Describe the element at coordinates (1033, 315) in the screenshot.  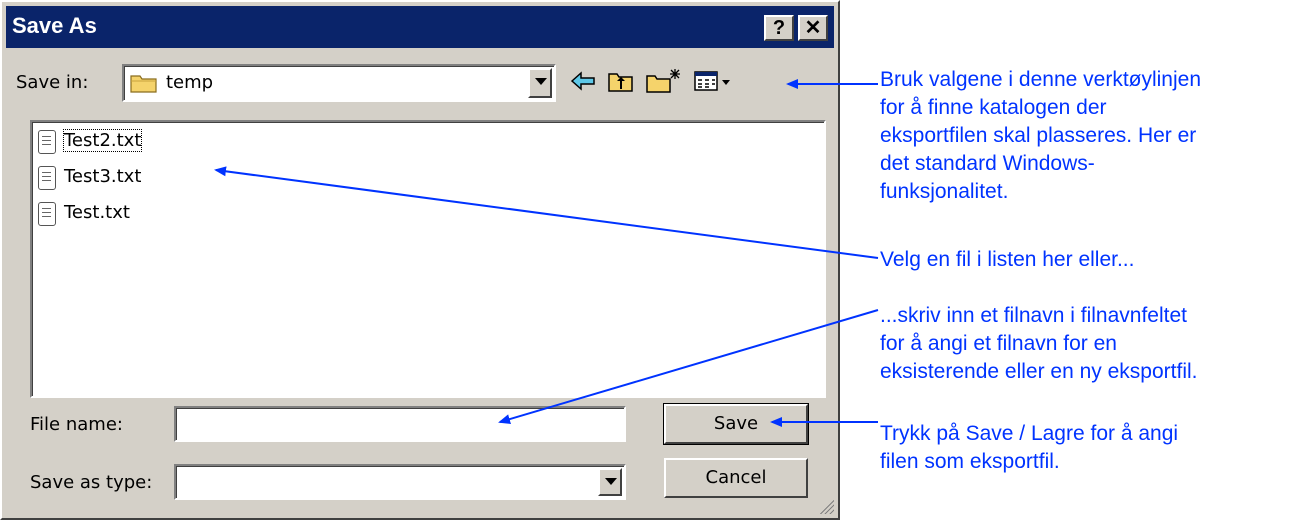
I see `annotation-line: ...skriv inn et filnavn i filnavnfeltet` at that location.